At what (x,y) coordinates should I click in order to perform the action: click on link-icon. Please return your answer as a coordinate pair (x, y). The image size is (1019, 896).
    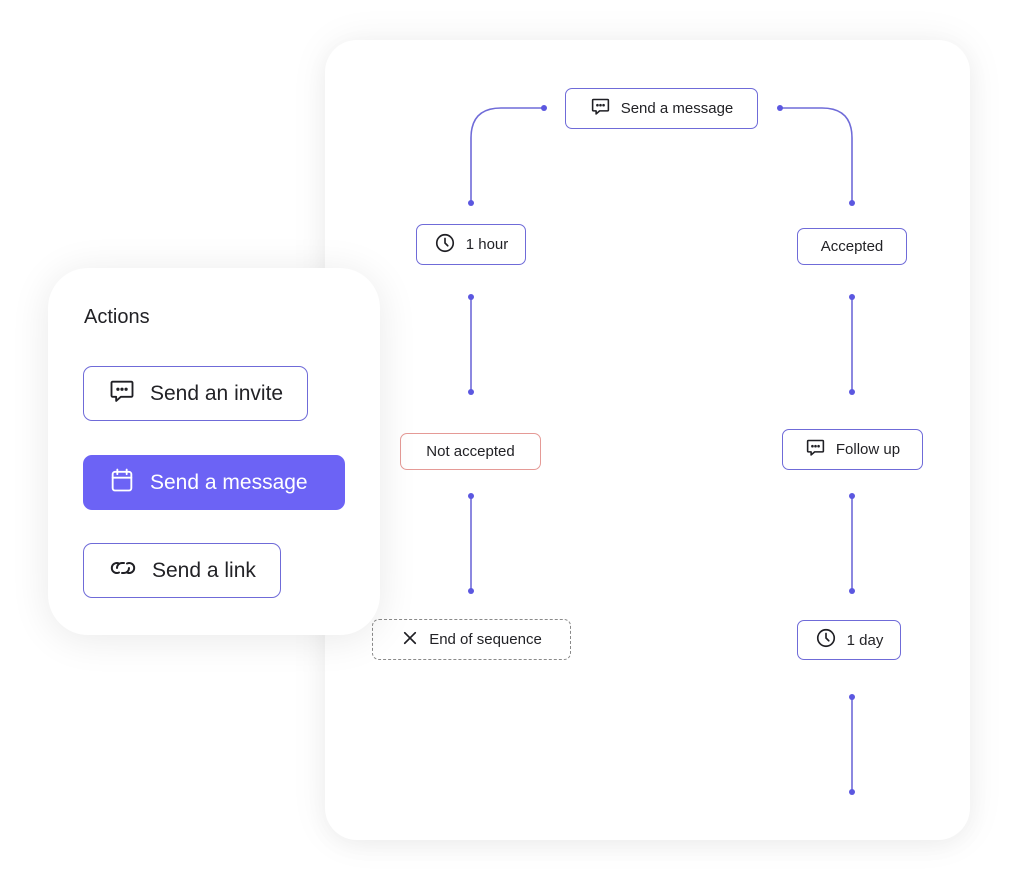
    Looking at the image, I should click on (123, 571).